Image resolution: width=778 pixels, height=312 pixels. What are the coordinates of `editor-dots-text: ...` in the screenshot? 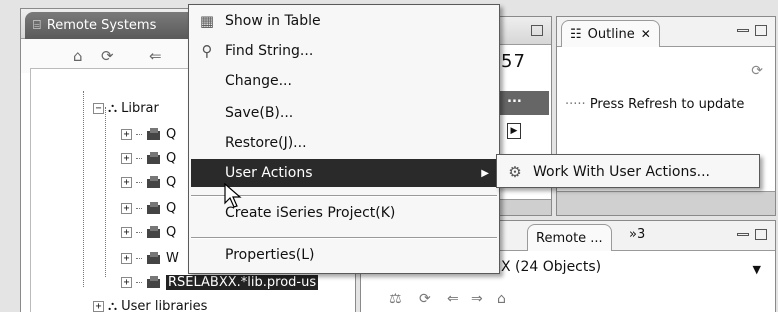 It's located at (514, 98).